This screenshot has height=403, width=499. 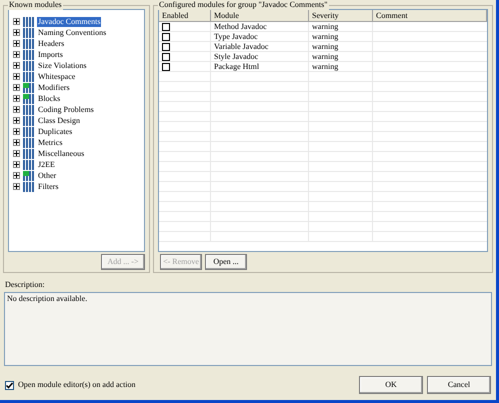 I want to click on tree-item: Other, so click(x=47, y=175).